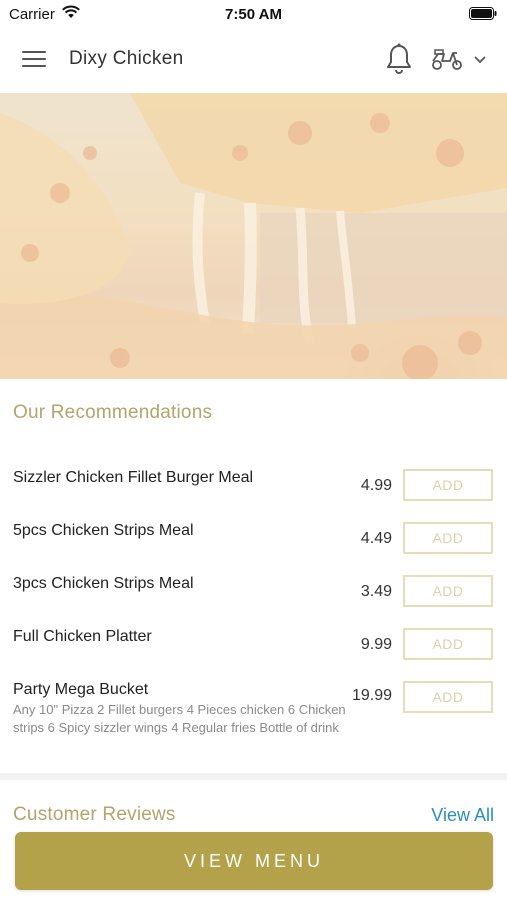 Image resolution: width=507 pixels, height=900 pixels. Describe the element at coordinates (133, 477) in the screenshot. I see `item-name: Sizzler Chicken Fillet Burger Meal` at that location.